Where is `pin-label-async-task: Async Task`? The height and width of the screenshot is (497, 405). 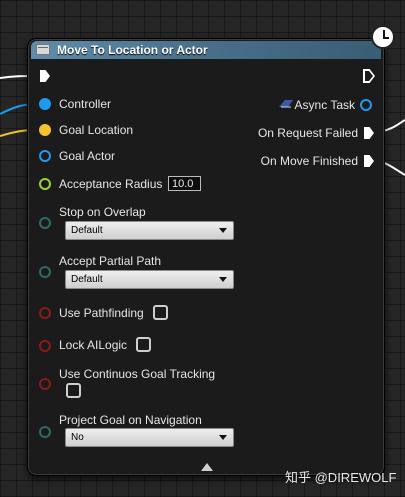 pin-label-async-task: Async Task is located at coordinates (324, 105).